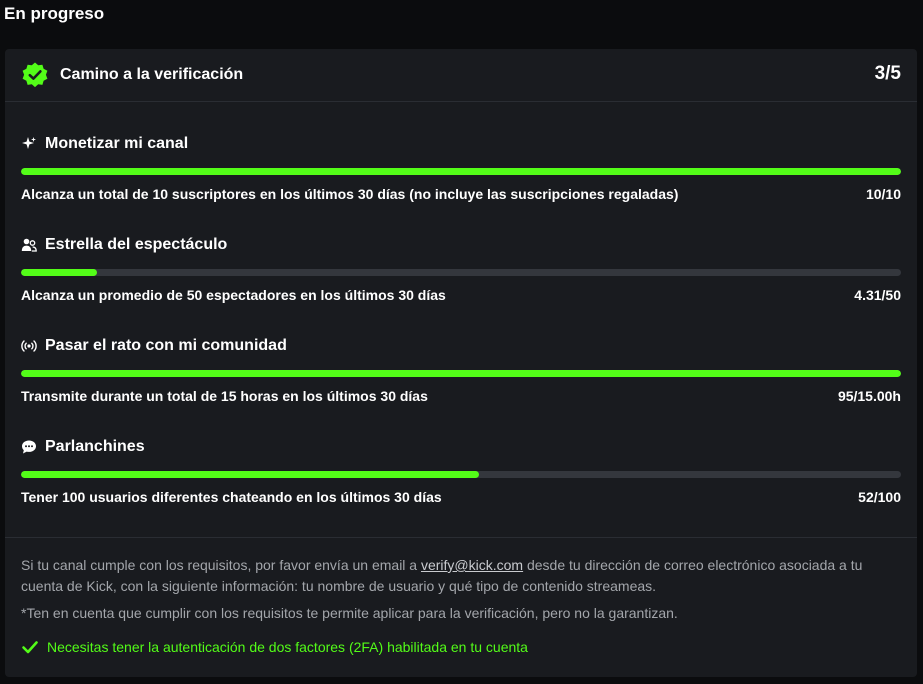  Describe the element at coordinates (869, 396) in the screenshot. I see `requirement-value: 95/15.00h` at that location.